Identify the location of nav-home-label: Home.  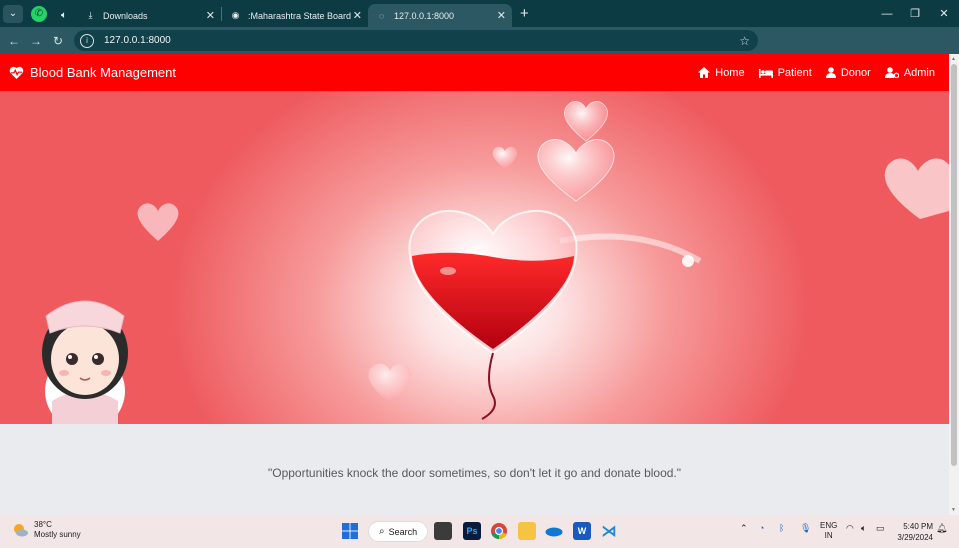
(730, 72).